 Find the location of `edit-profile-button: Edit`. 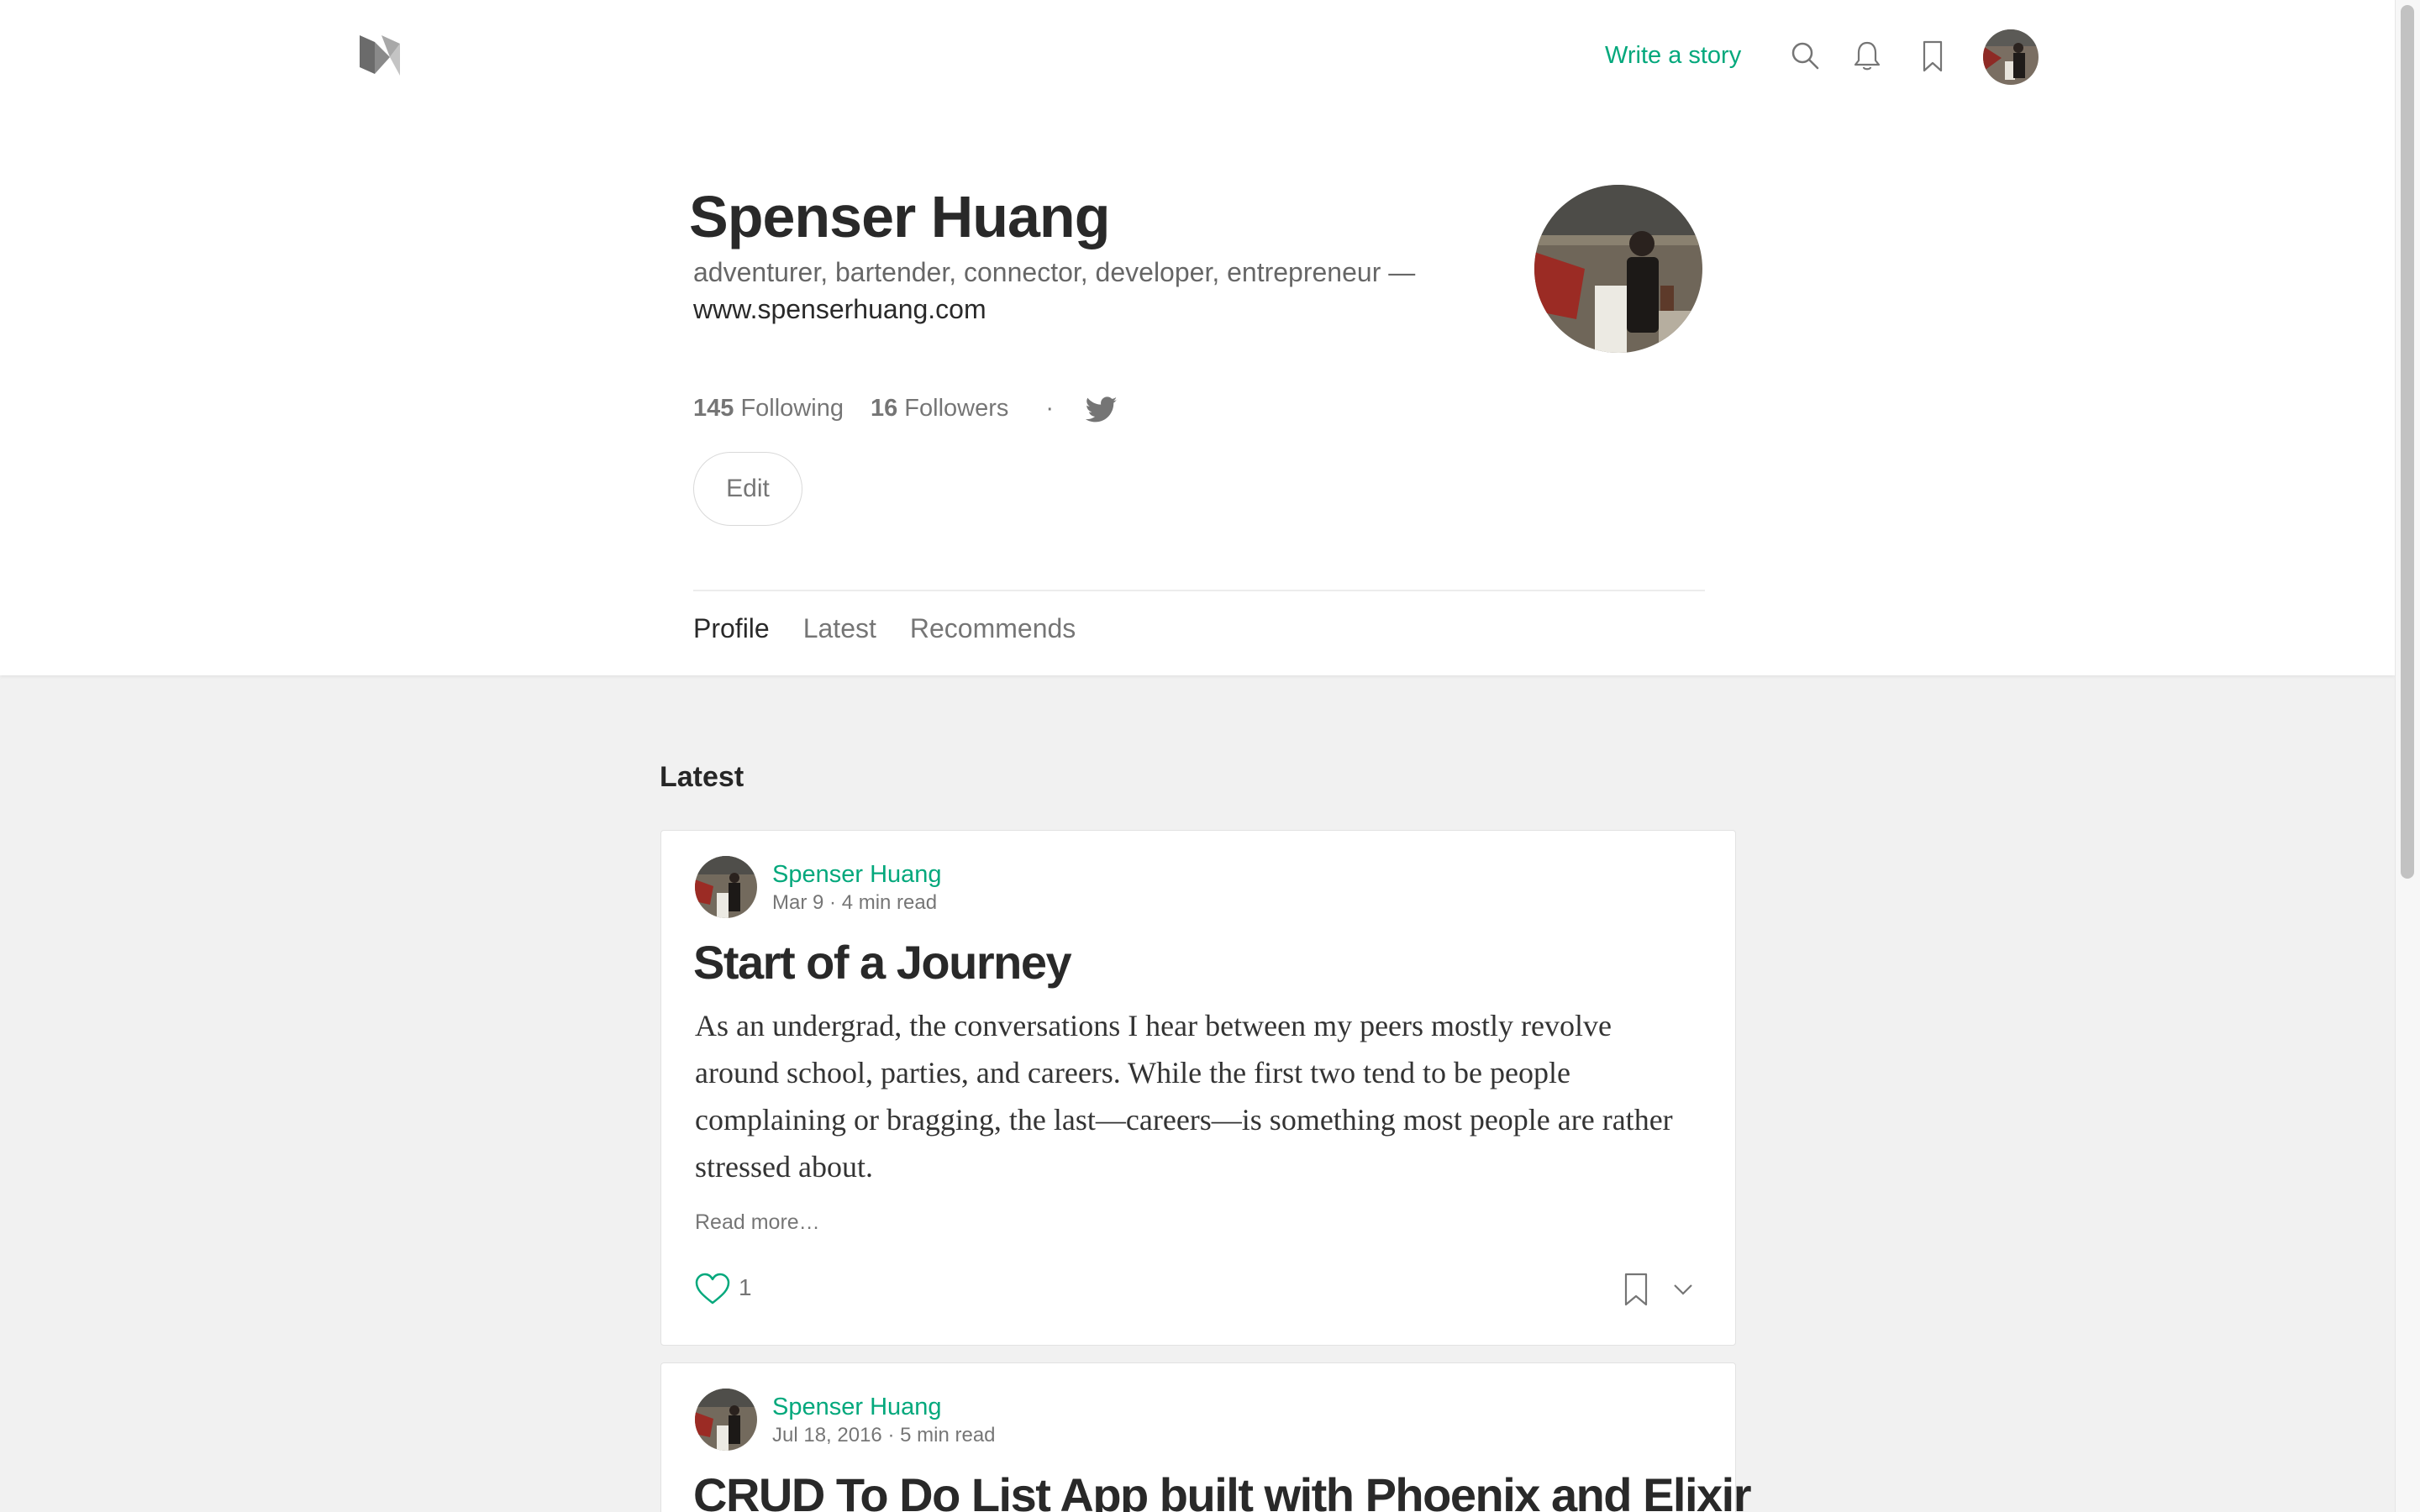

edit-profile-button: Edit is located at coordinates (748, 489).